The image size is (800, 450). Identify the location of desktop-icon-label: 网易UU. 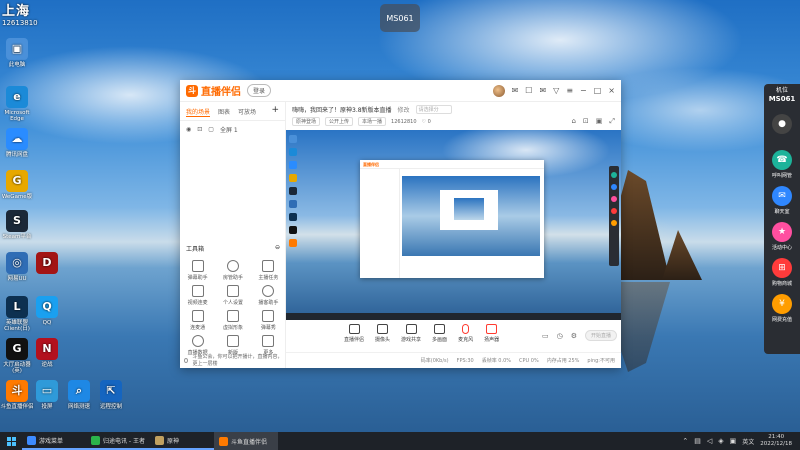
(17, 279).